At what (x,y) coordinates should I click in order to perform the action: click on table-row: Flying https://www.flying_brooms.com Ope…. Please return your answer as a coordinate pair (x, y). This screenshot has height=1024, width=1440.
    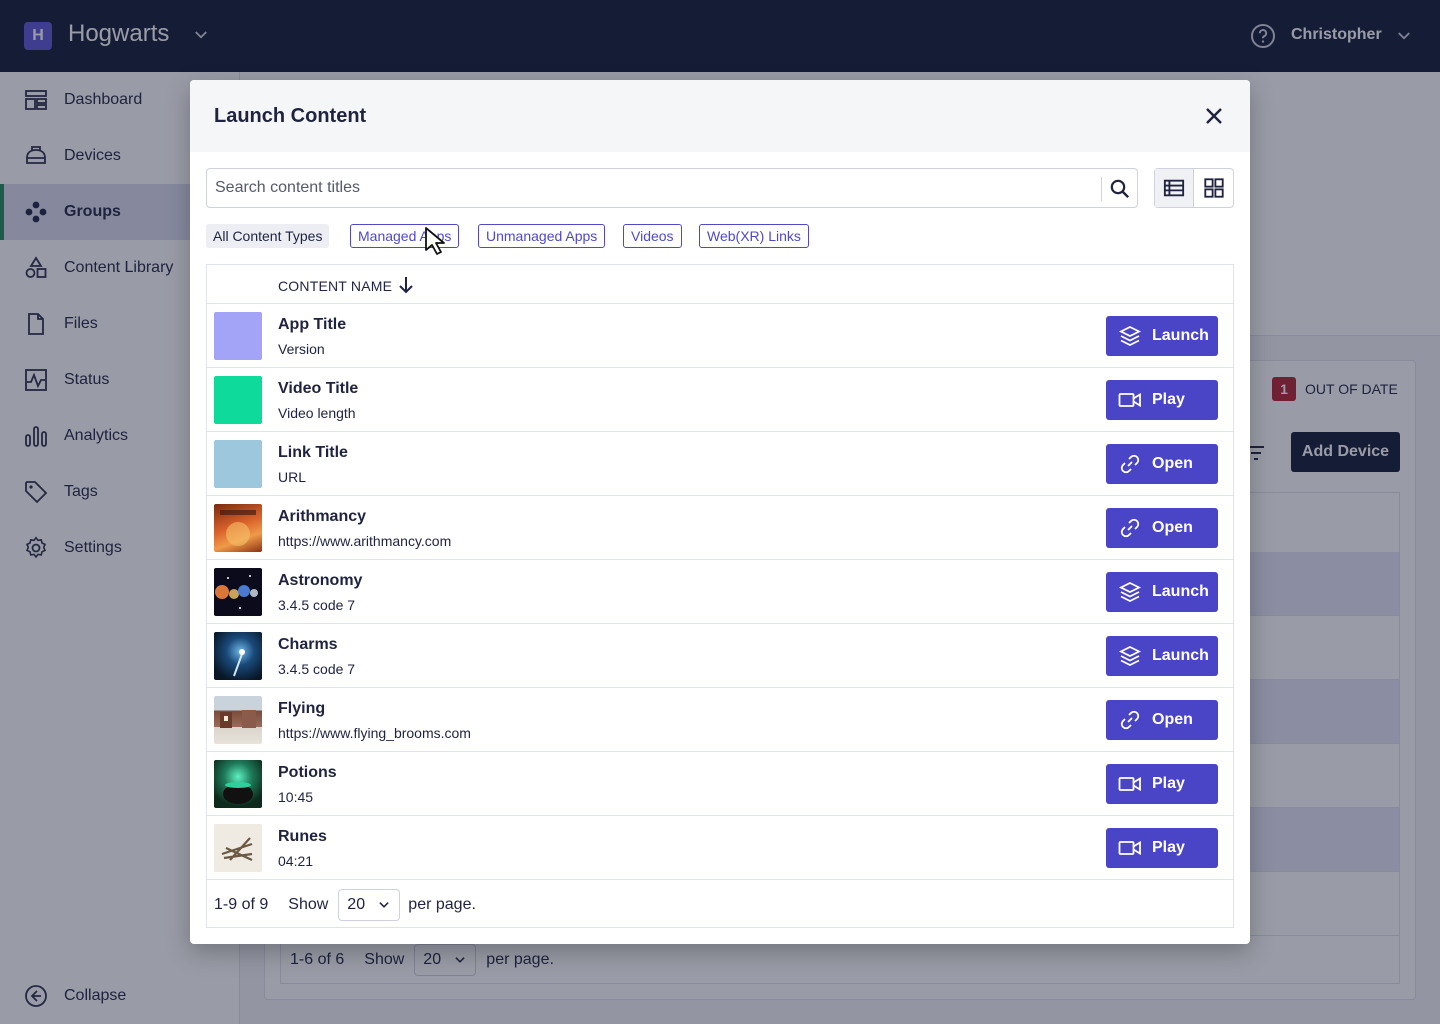
    Looking at the image, I should click on (720, 720).